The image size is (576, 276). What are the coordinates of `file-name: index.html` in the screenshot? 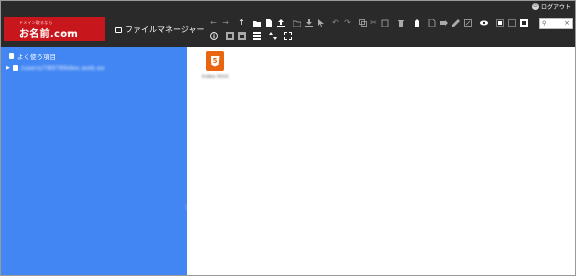 It's located at (215, 77).